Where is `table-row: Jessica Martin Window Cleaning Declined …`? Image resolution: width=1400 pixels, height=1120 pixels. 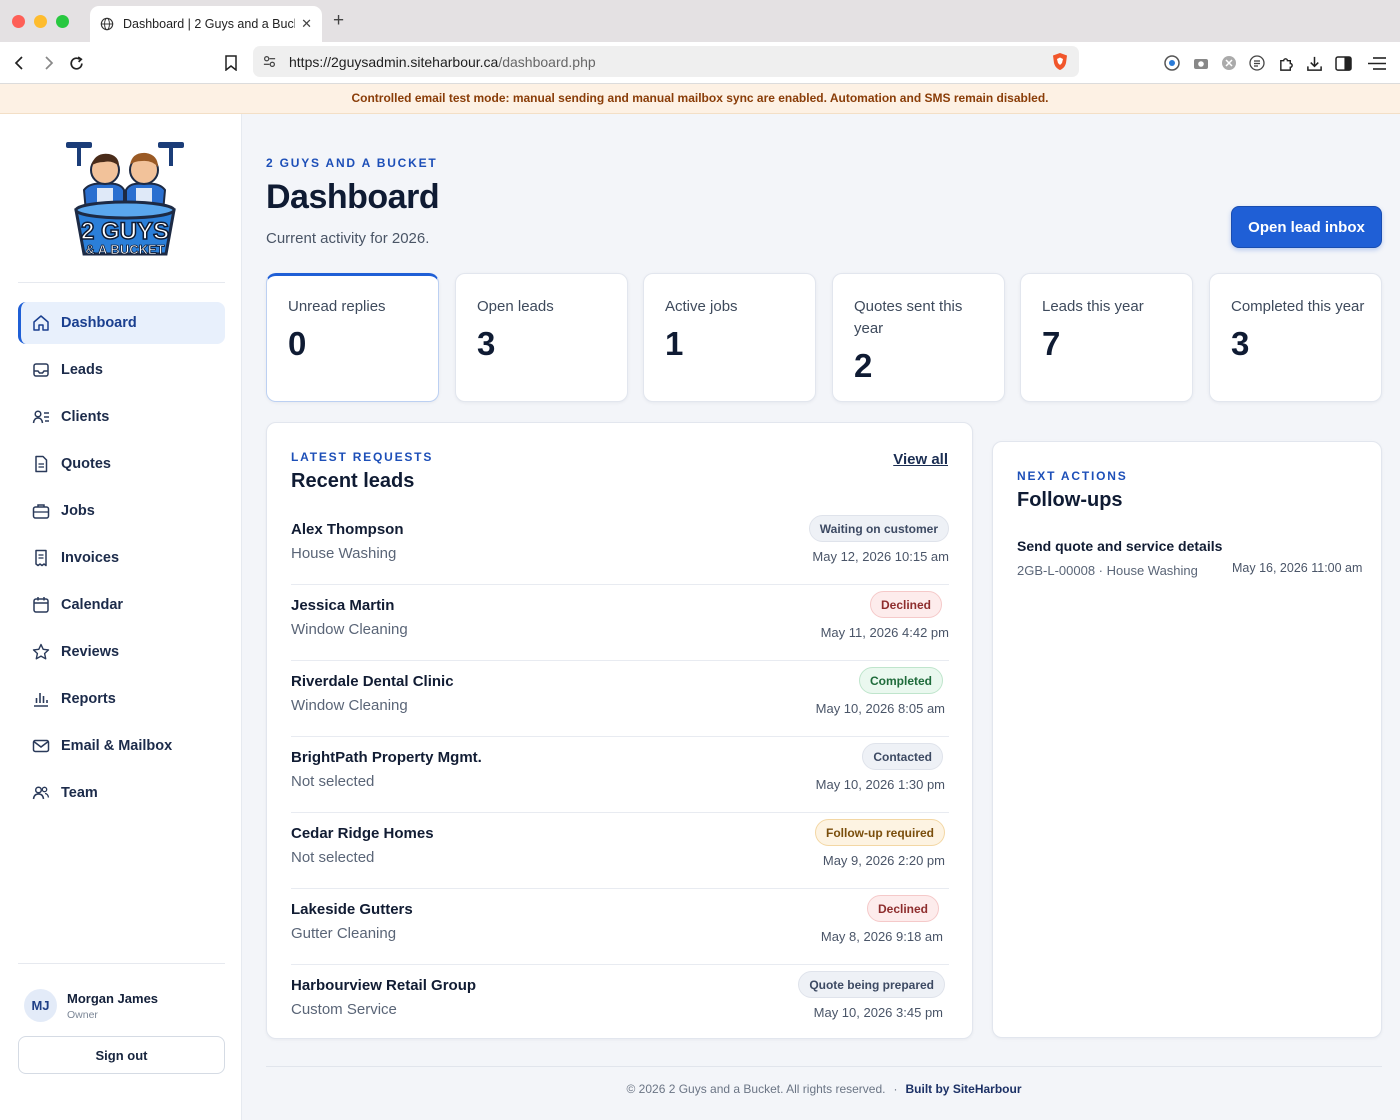 table-row: Jessica Martin Window Cleaning Declined … is located at coordinates (620, 623).